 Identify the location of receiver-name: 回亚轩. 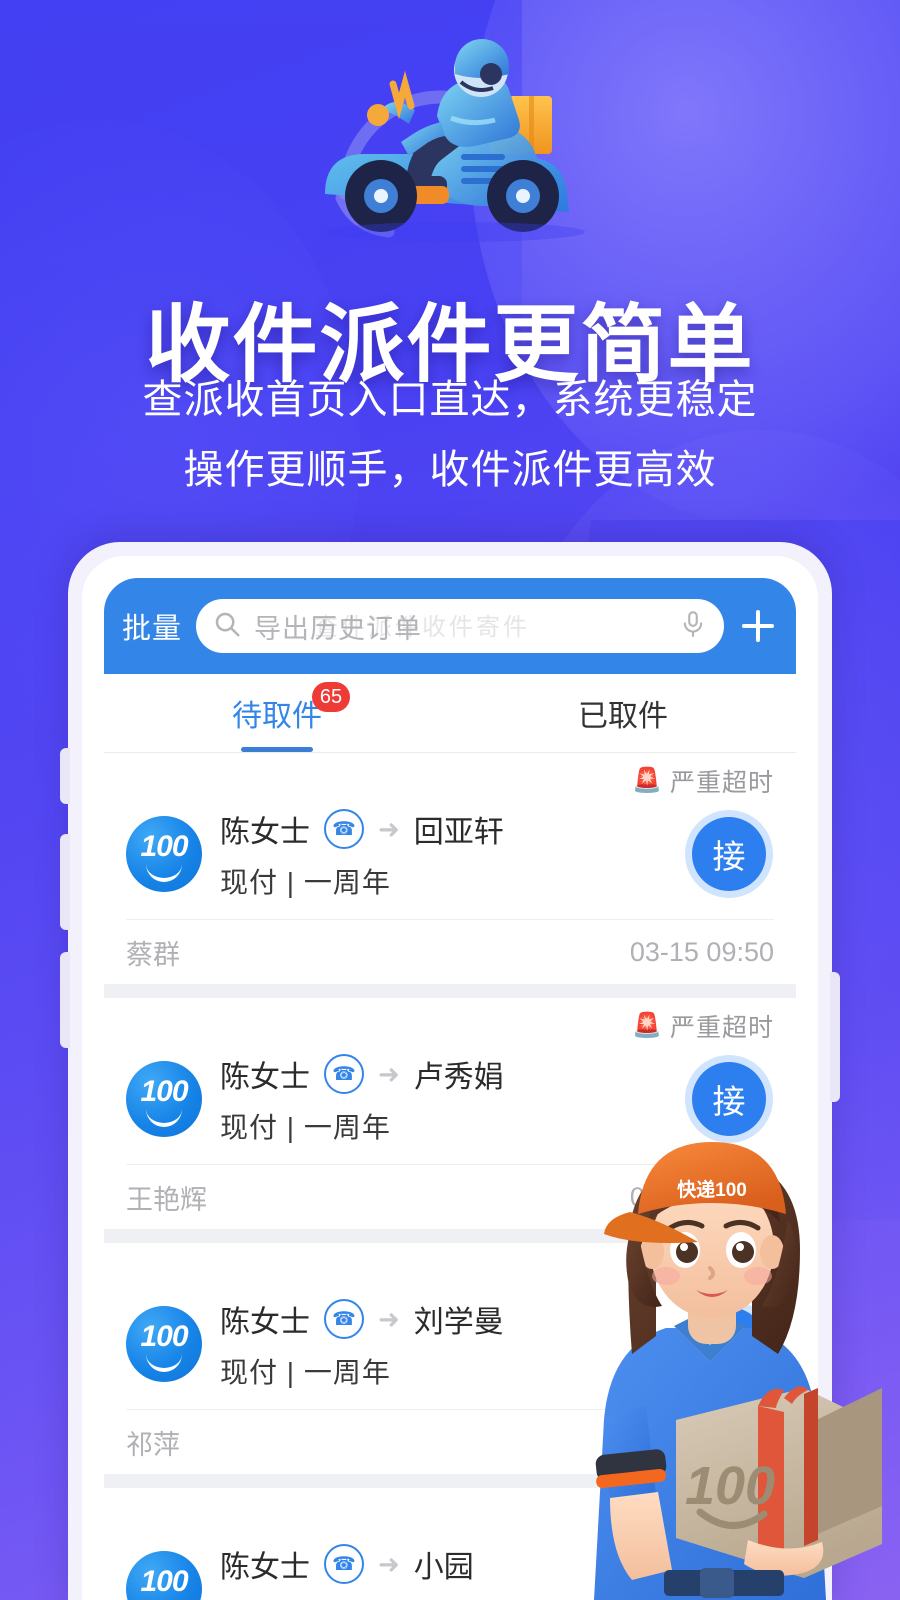
(458, 832).